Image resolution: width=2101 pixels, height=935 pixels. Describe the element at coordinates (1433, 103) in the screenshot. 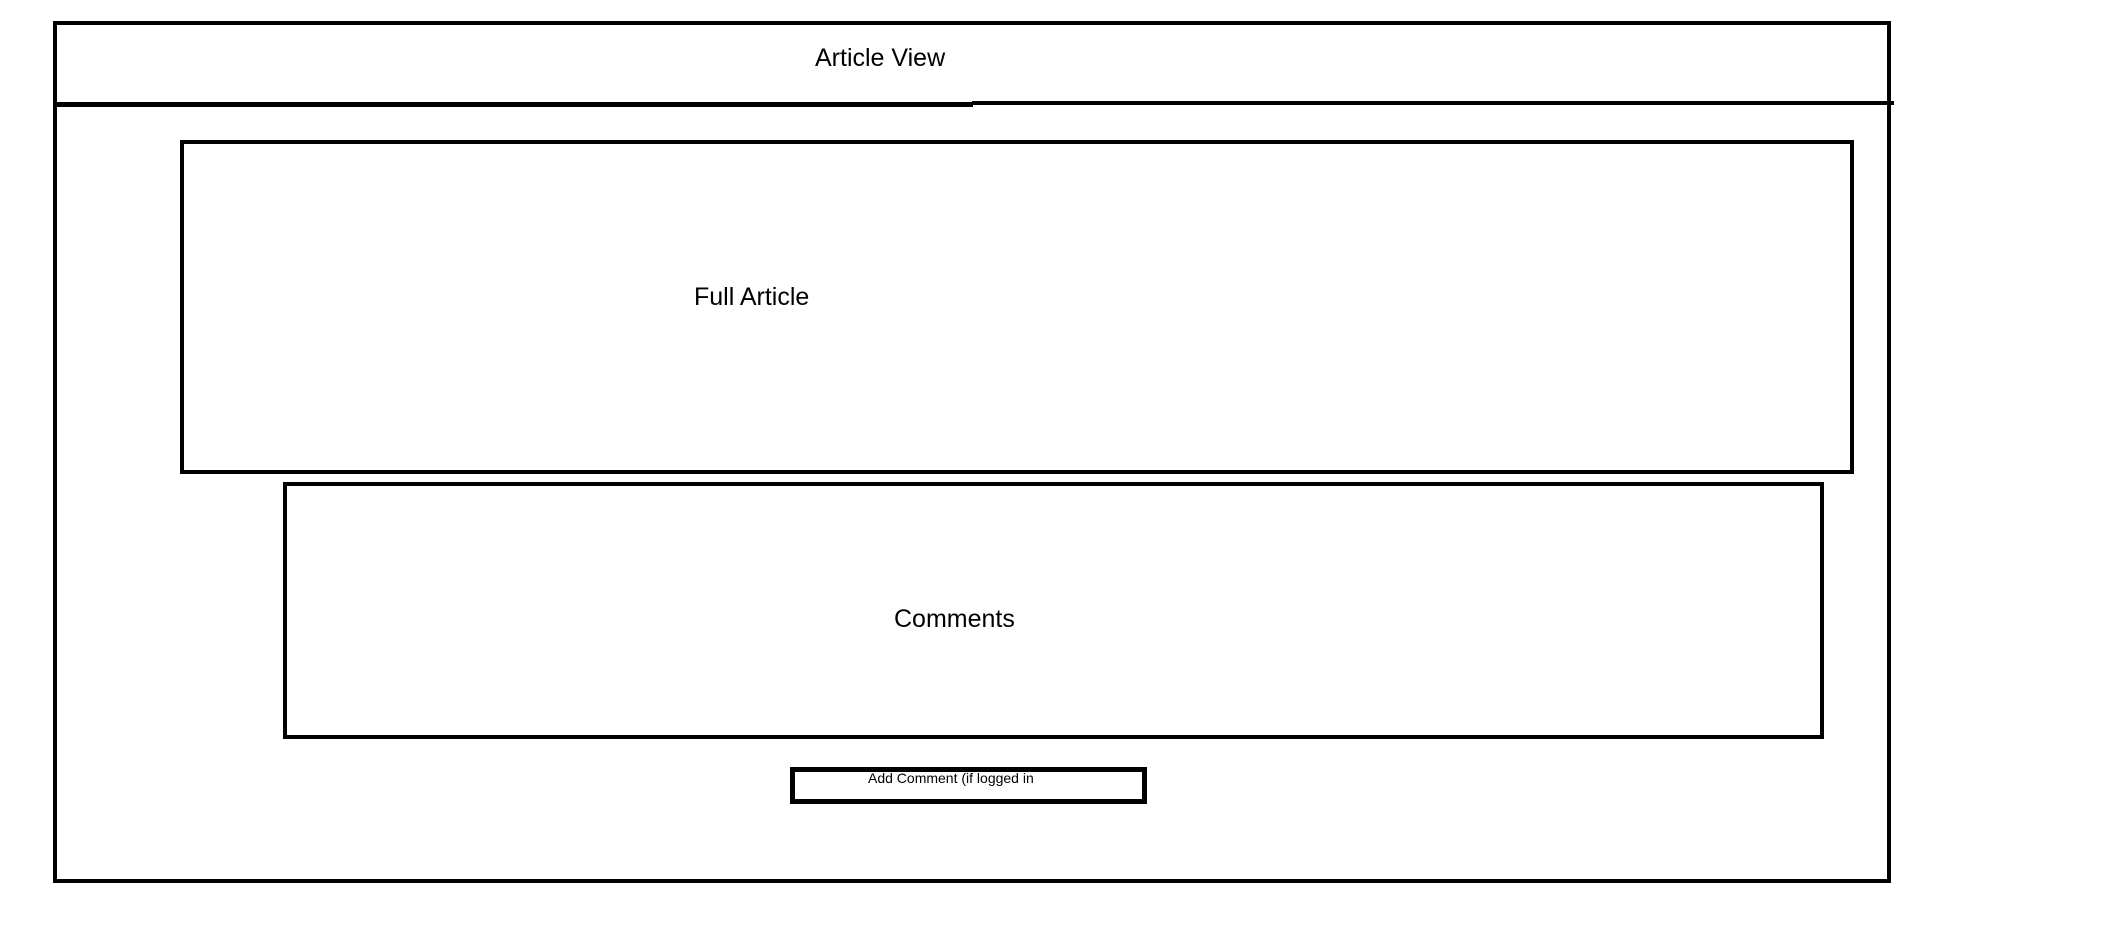

I see `header-divider-right` at that location.